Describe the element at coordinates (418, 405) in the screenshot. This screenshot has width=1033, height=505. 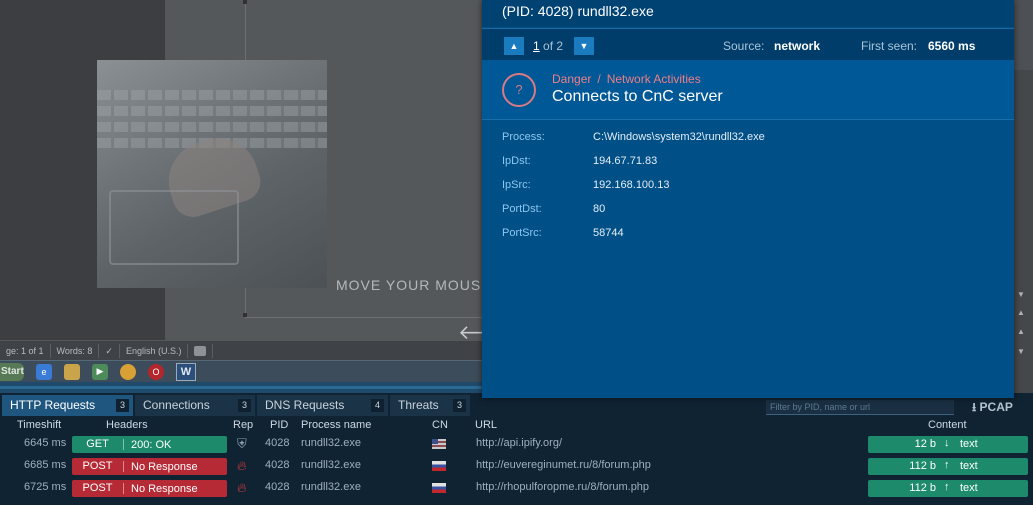
I see `tab-label: Threats` at that location.